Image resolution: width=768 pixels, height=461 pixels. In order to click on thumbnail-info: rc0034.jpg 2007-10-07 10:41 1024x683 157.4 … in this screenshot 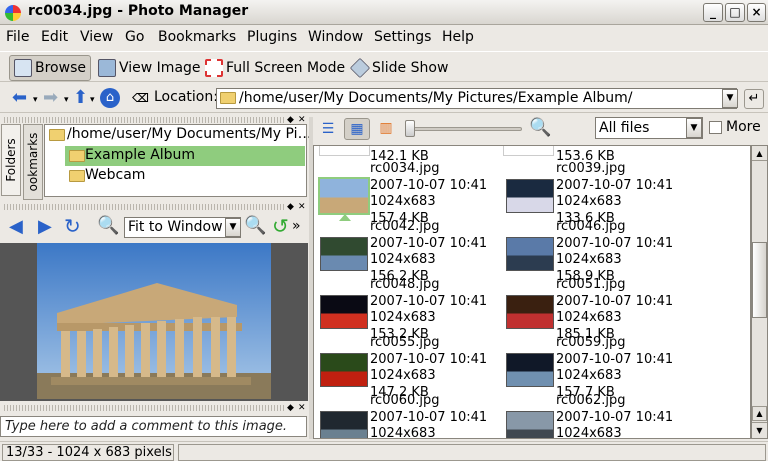, I will do `click(428, 194)`.